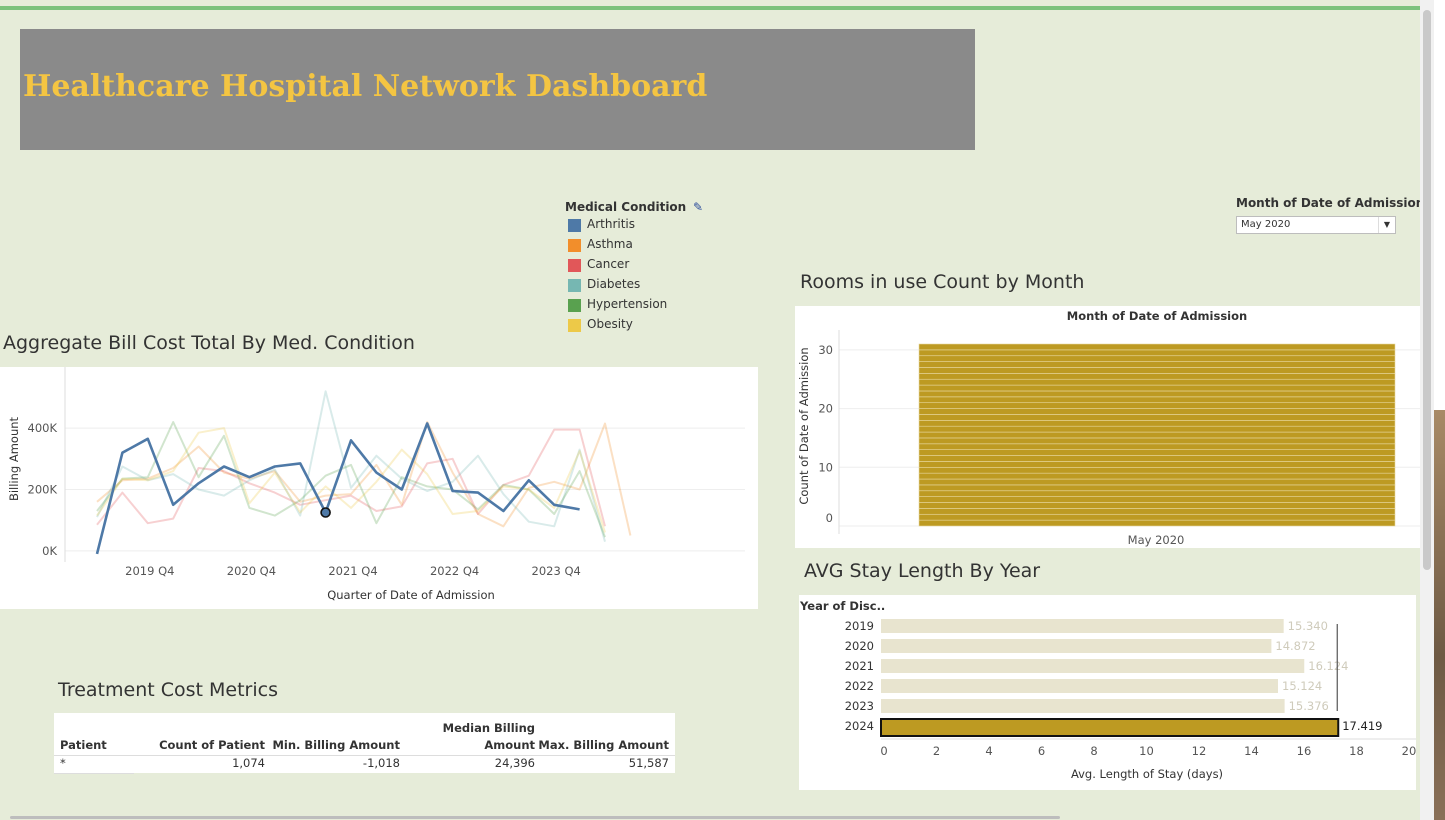 This screenshot has height=820, width=1445. What do you see at coordinates (1386, 225) in the screenshot?
I see `chevron-down-icon: ▼` at bounding box center [1386, 225].